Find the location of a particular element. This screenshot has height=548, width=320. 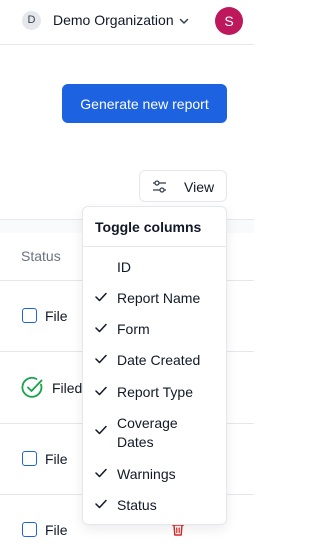

menu-item-label: Coverage is located at coordinates (147, 423).